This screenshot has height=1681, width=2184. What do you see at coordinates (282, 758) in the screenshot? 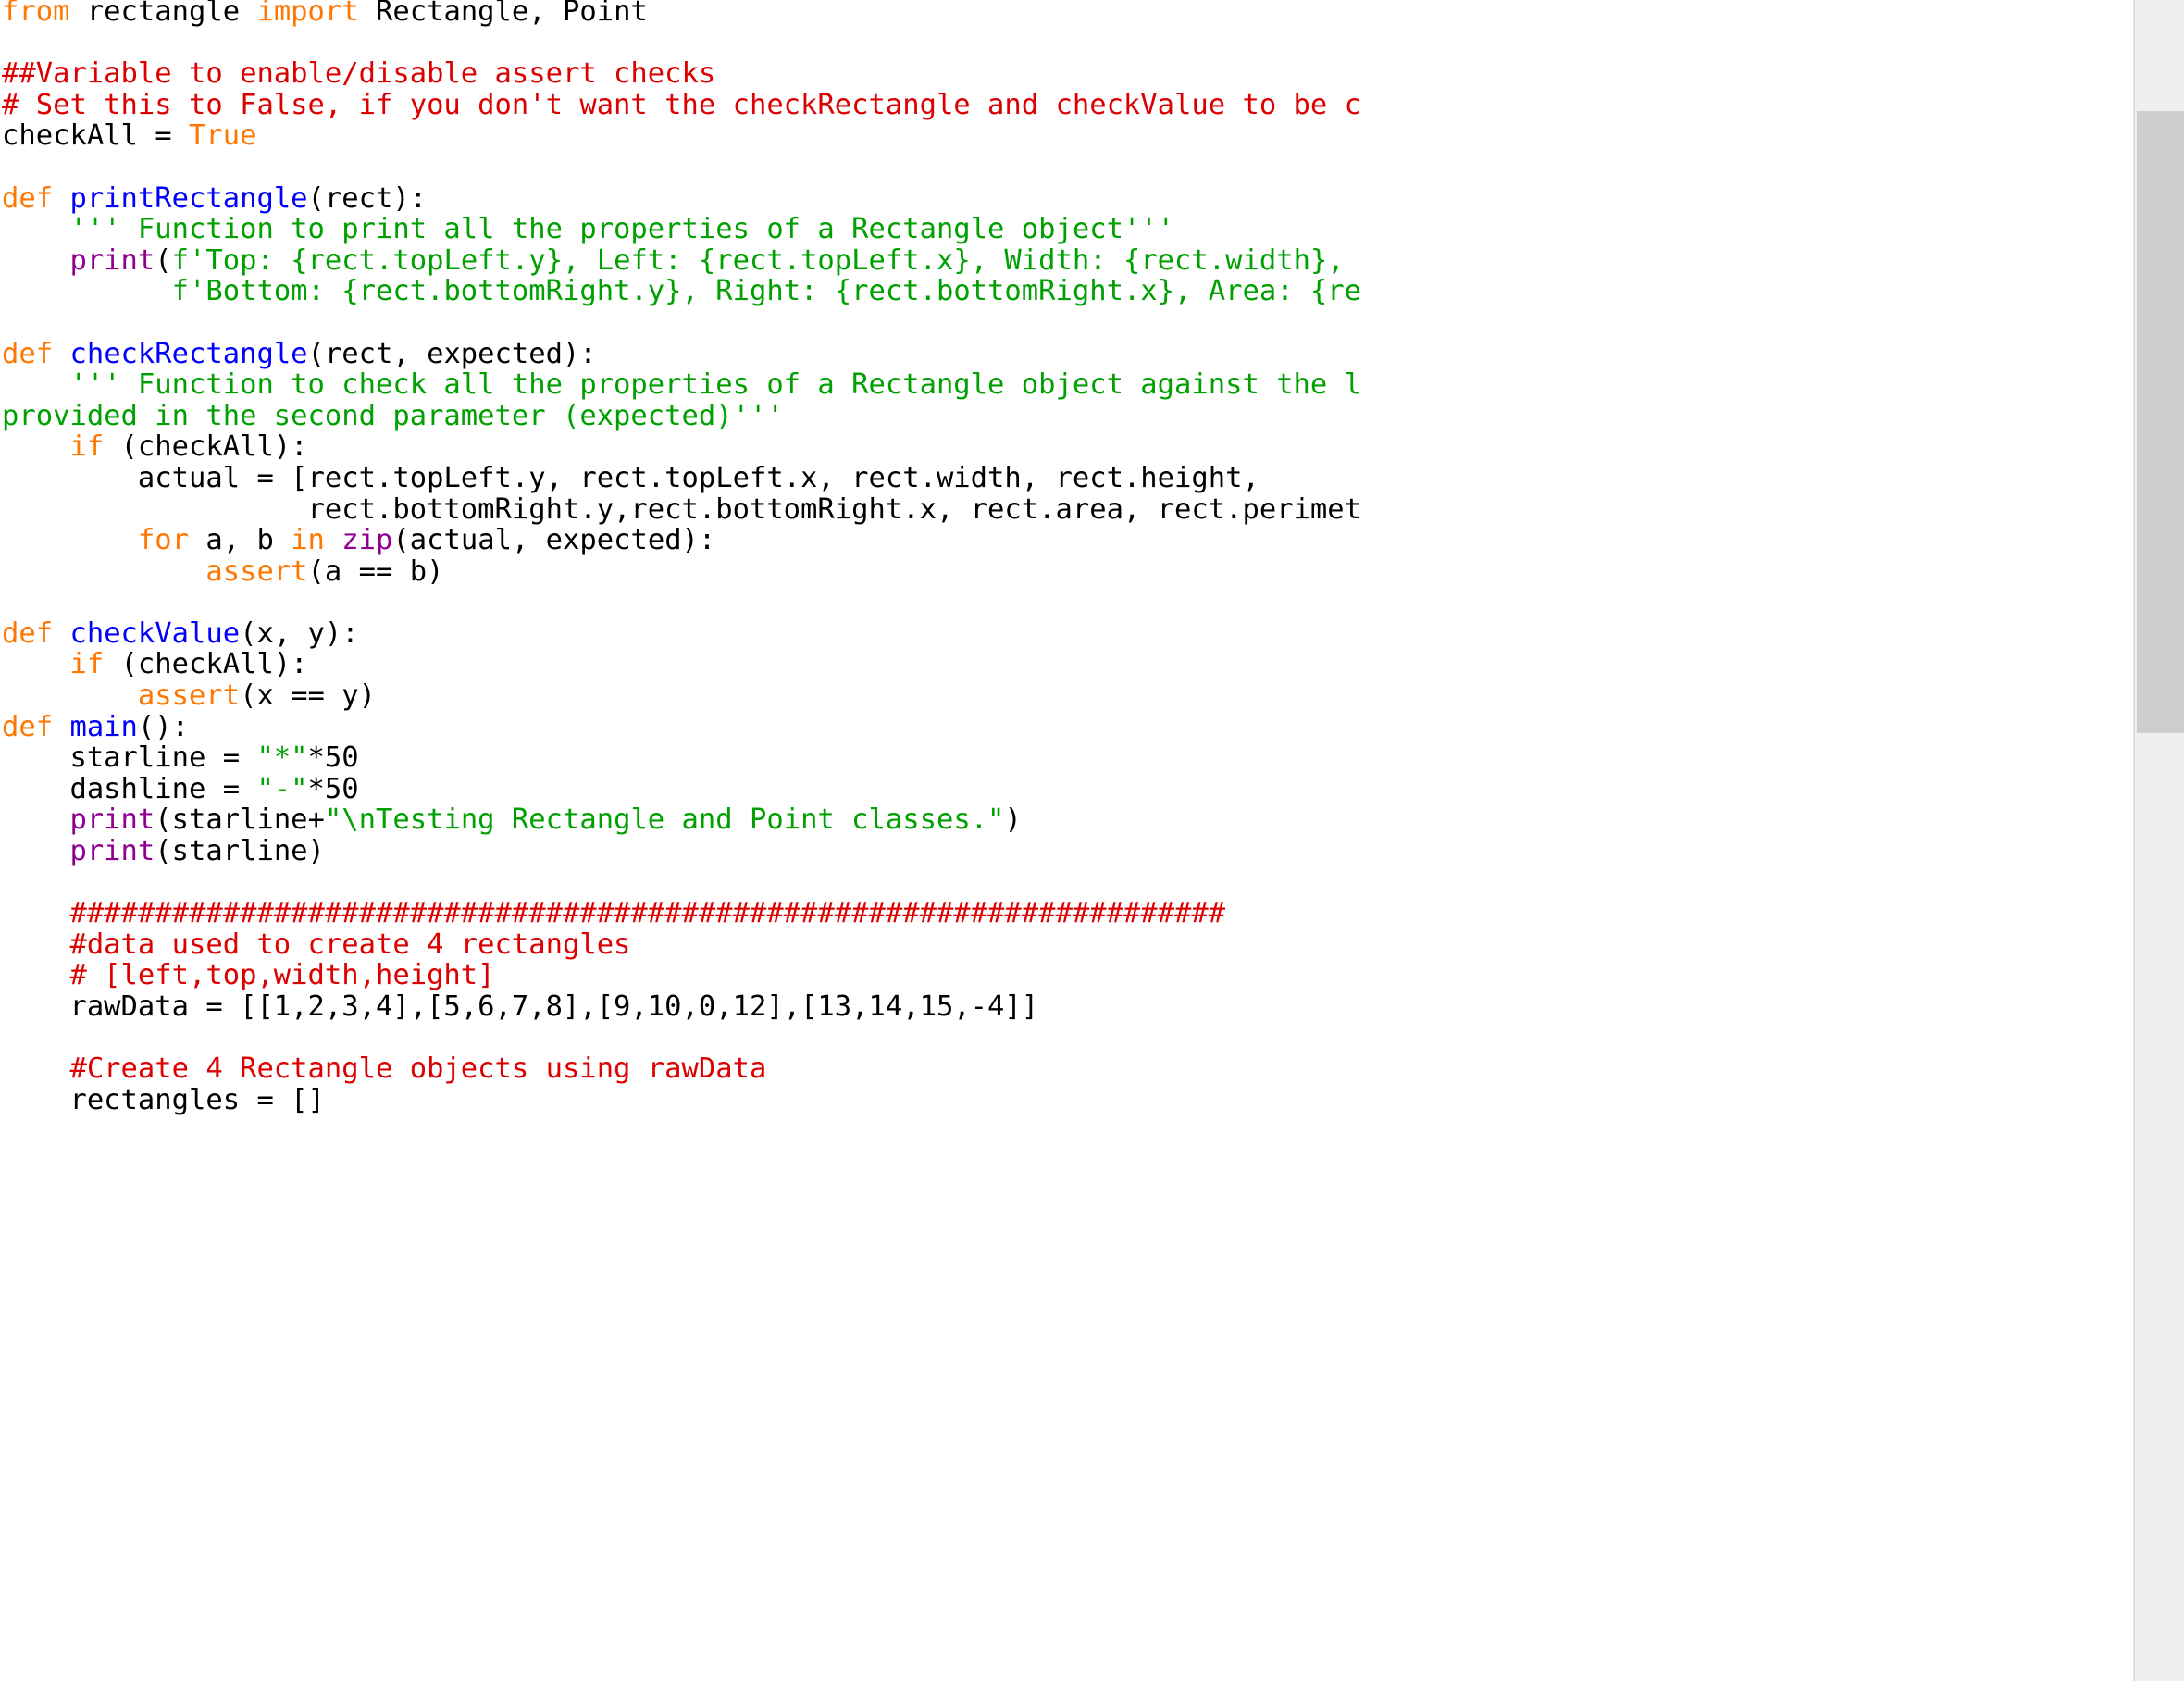
I see `code-token-st: "*"` at bounding box center [282, 758].